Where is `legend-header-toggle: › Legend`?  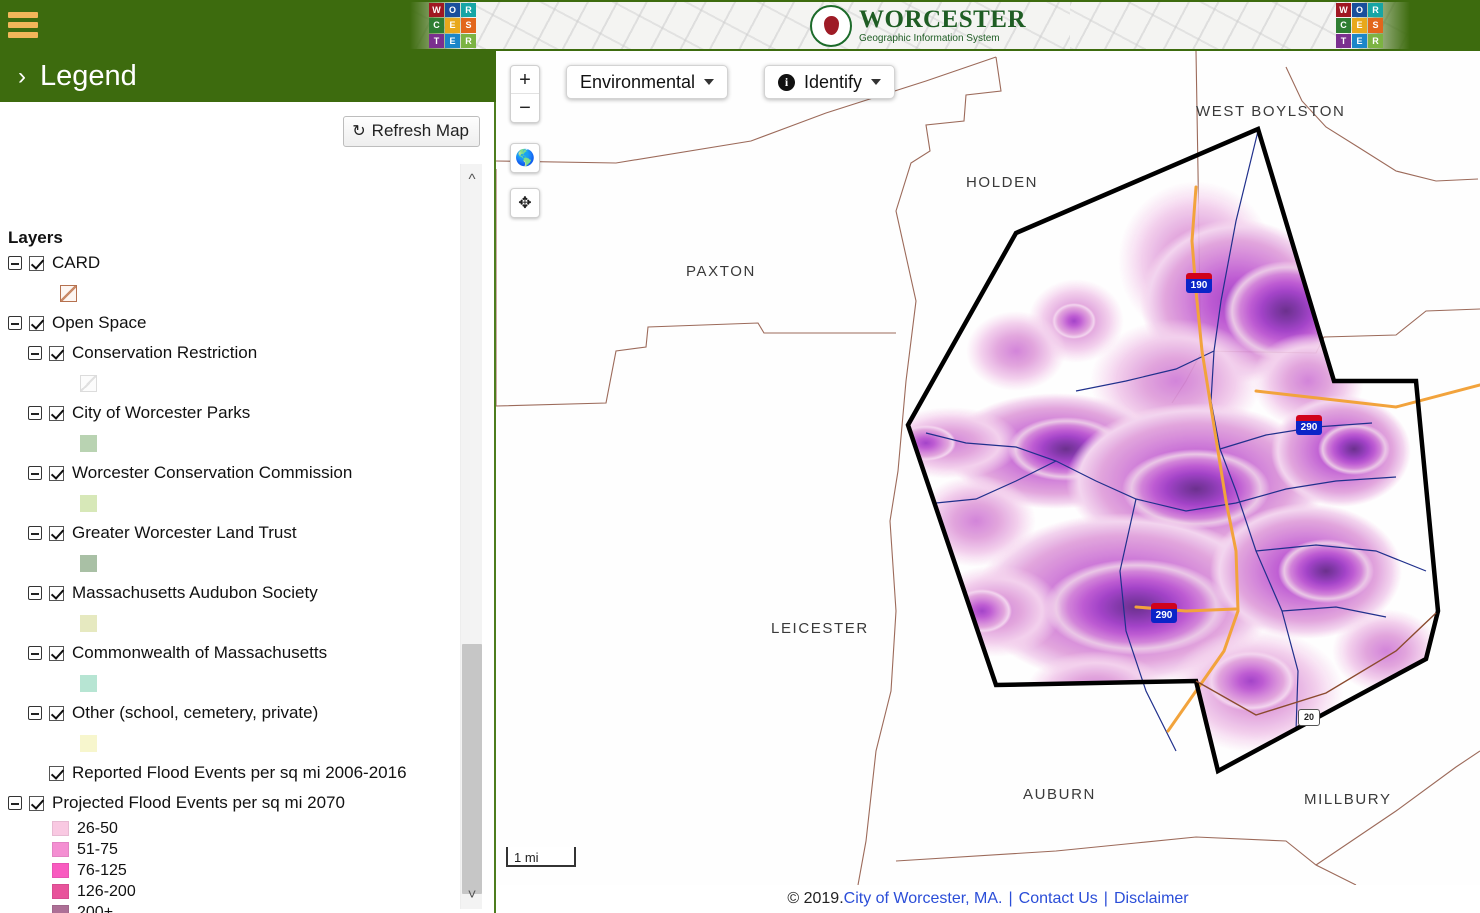
legend-header-toggle: › Legend is located at coordinates (248, 76).